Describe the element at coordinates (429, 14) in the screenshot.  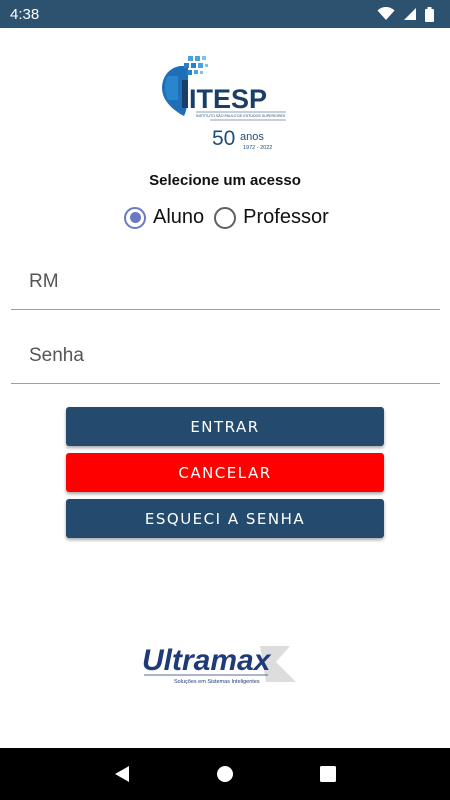
I see `battery-icon` at that location.